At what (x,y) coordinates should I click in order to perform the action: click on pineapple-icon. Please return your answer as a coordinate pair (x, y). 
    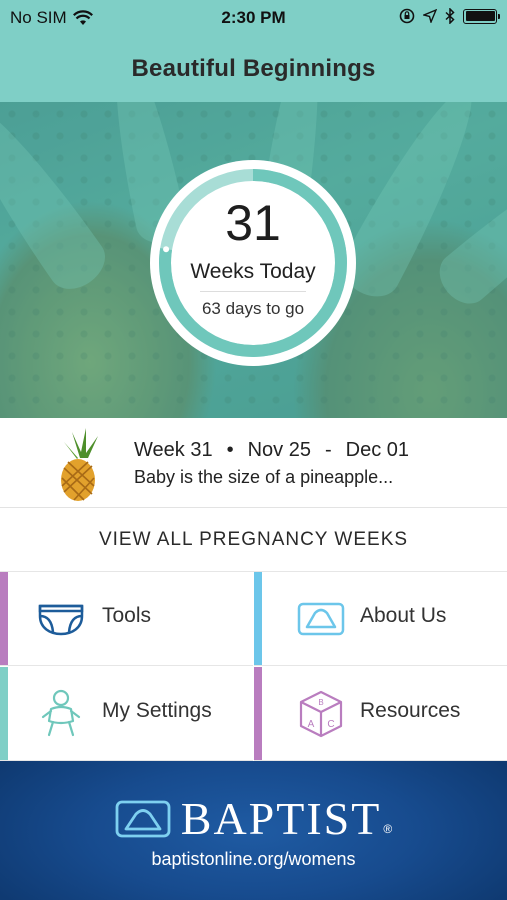
    Looking at the image, I should click on (79, 464).